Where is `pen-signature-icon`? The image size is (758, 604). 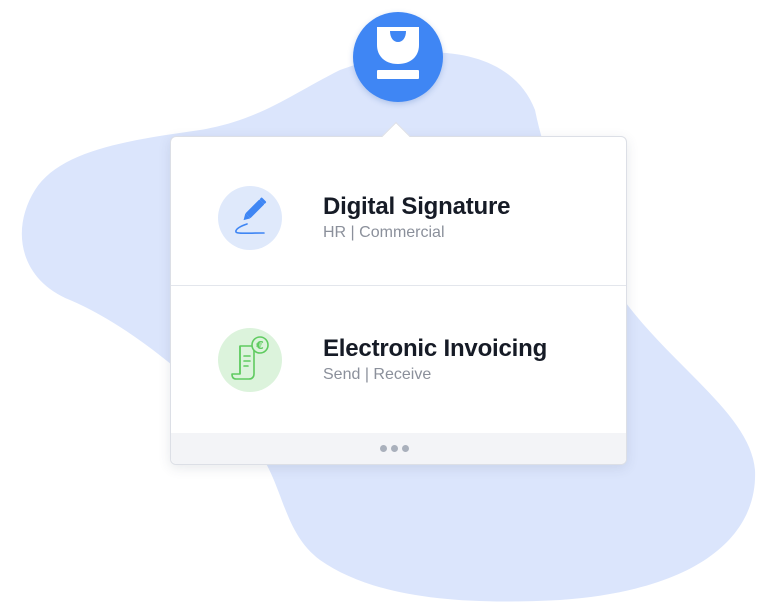 pen-signature-icon is located at coordinates (250, 218).